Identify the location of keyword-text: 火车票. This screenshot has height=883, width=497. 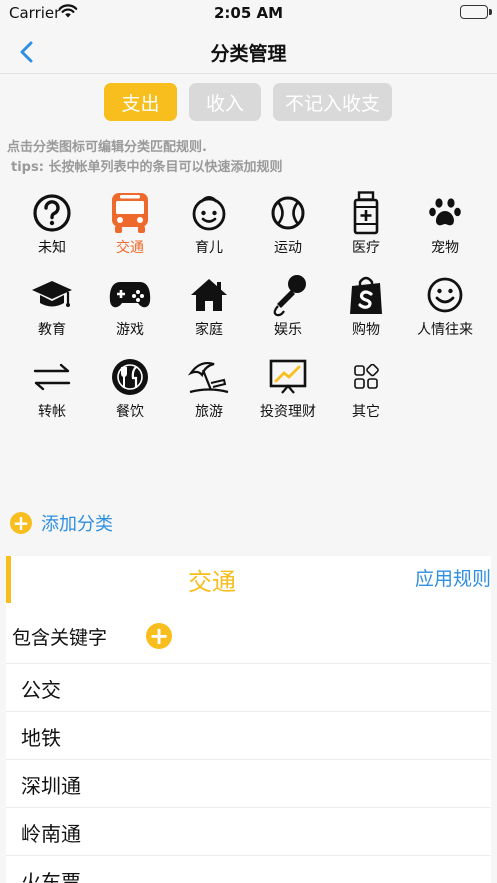
(51, 876).